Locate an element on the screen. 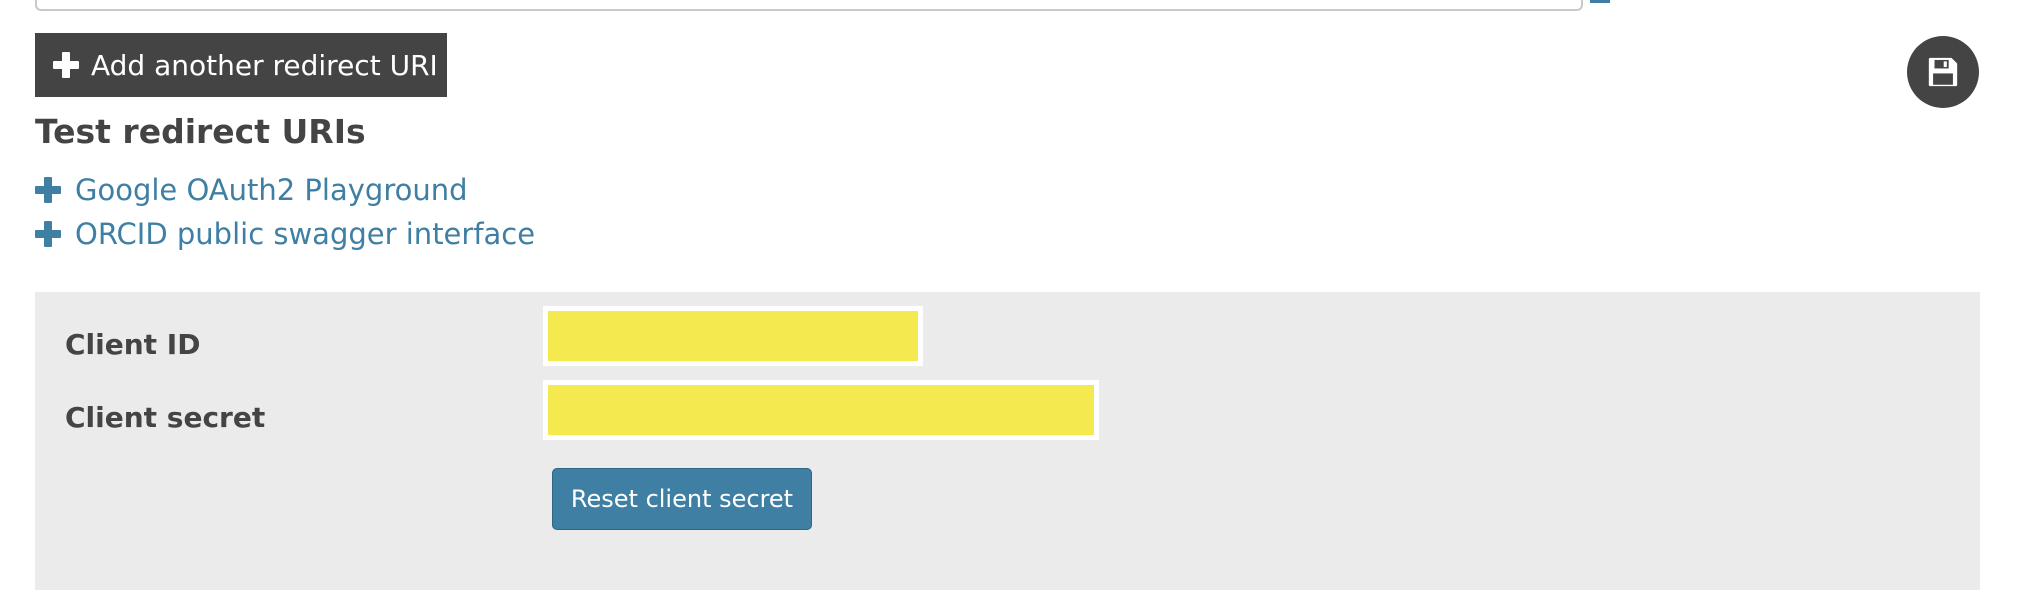 The width and height of the screenshot is (2018, 600). orcid-swagger-link: ORCID public swagger interface is located at coordinates (285, 234).